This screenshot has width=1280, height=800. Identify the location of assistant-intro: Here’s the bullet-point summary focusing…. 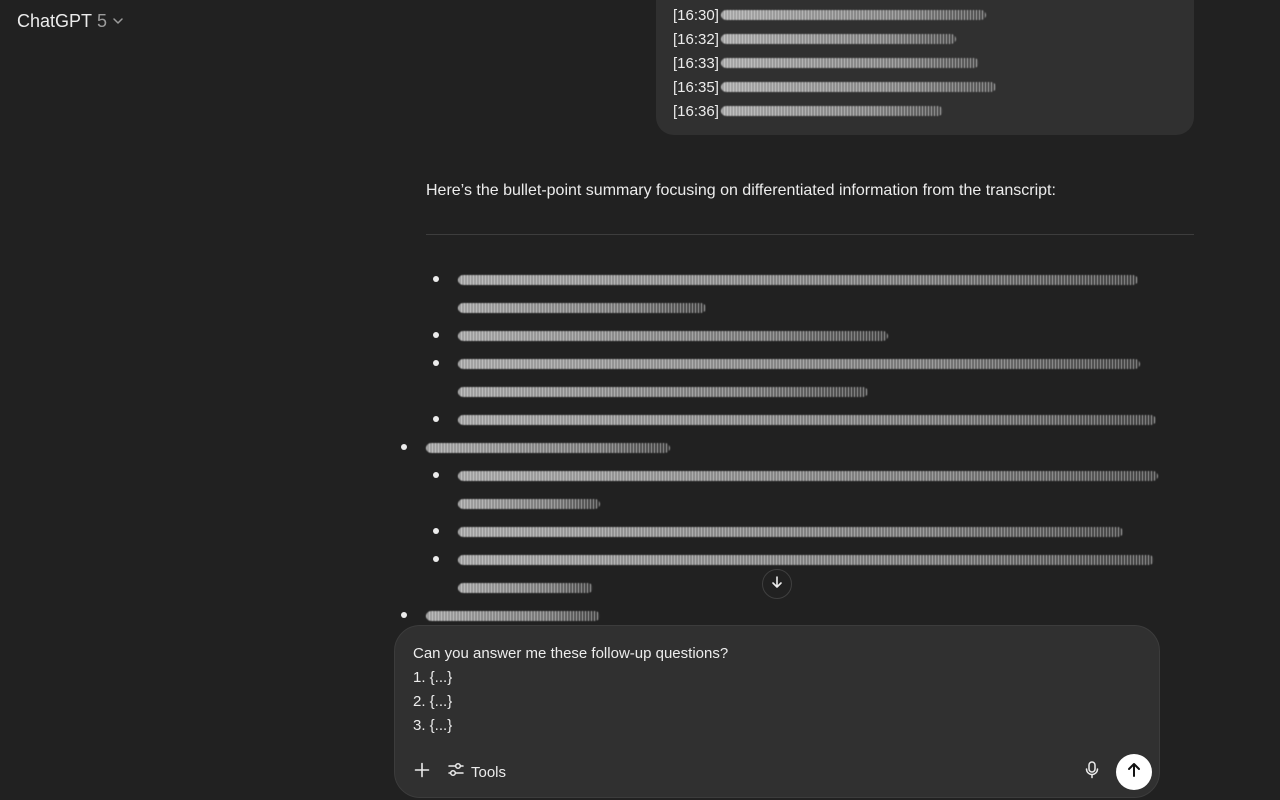
(741, 190).